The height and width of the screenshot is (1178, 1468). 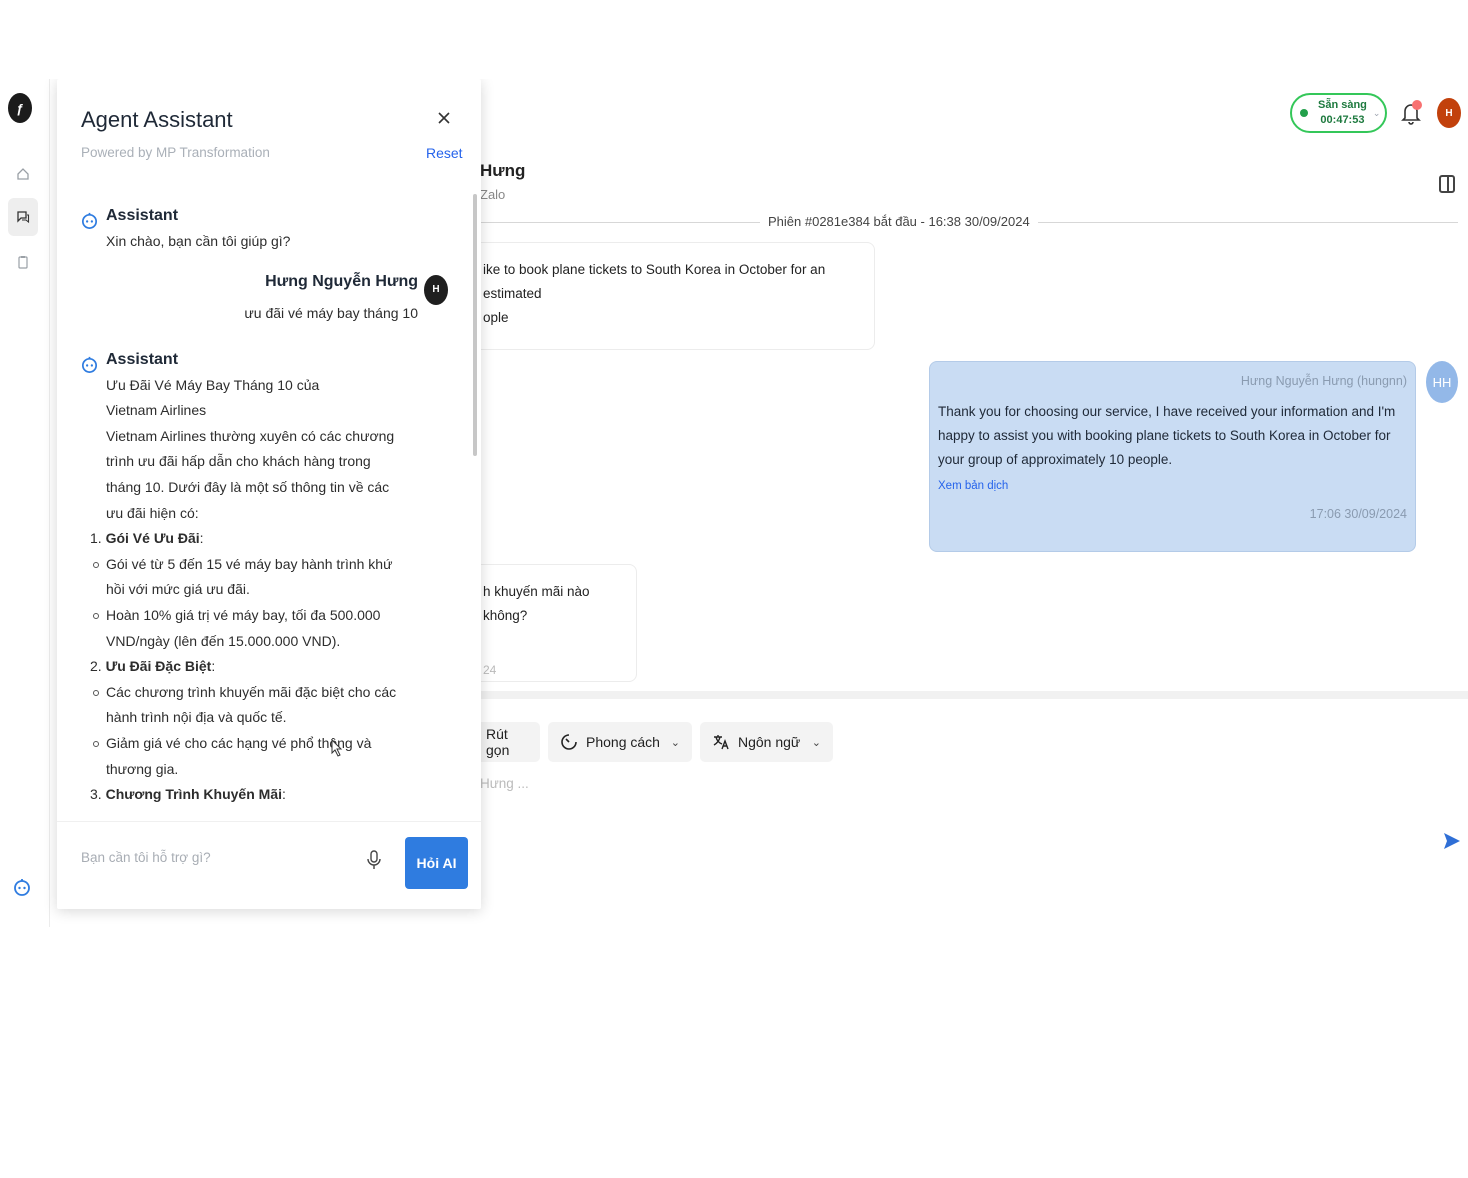 What do you see at coordinates (490, 670) in the screenshot?
I see `message-time: 24` at bounding box center [490, 670].